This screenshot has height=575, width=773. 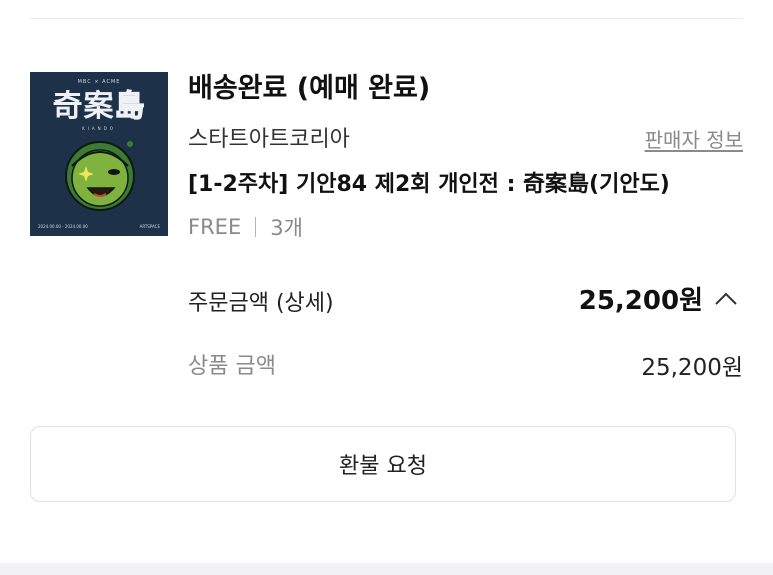 I want to click on order-status: 배송완료 (예매 완료), so click(x=309, y=88).